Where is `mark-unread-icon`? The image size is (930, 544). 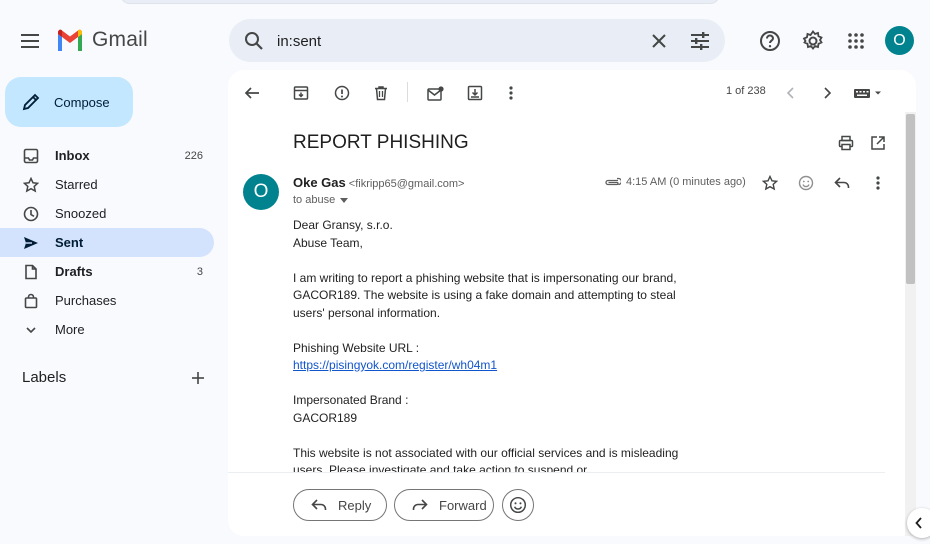 mark-unread-icon is located at coordinates (435, 93).